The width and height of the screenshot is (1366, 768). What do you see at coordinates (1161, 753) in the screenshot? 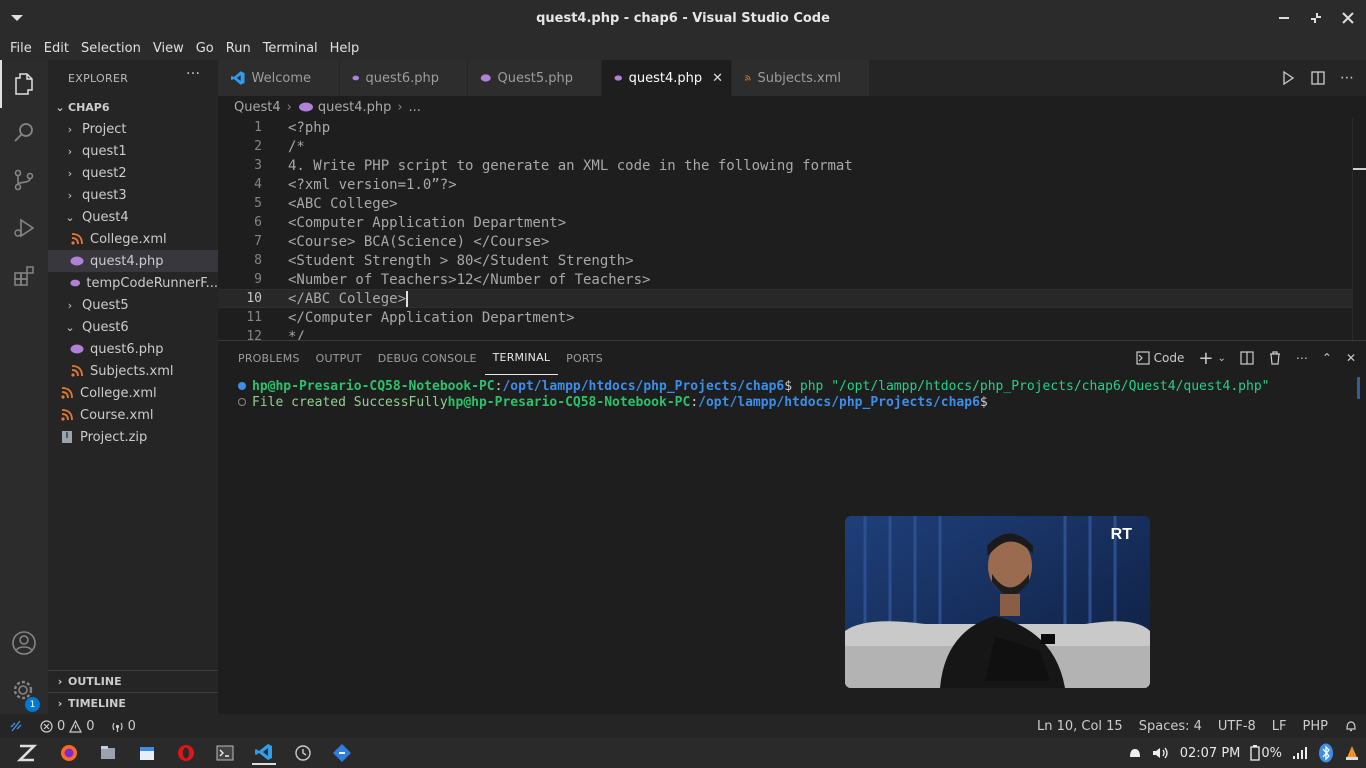
I see `volume-icon` at bounding box center [1161, 753].